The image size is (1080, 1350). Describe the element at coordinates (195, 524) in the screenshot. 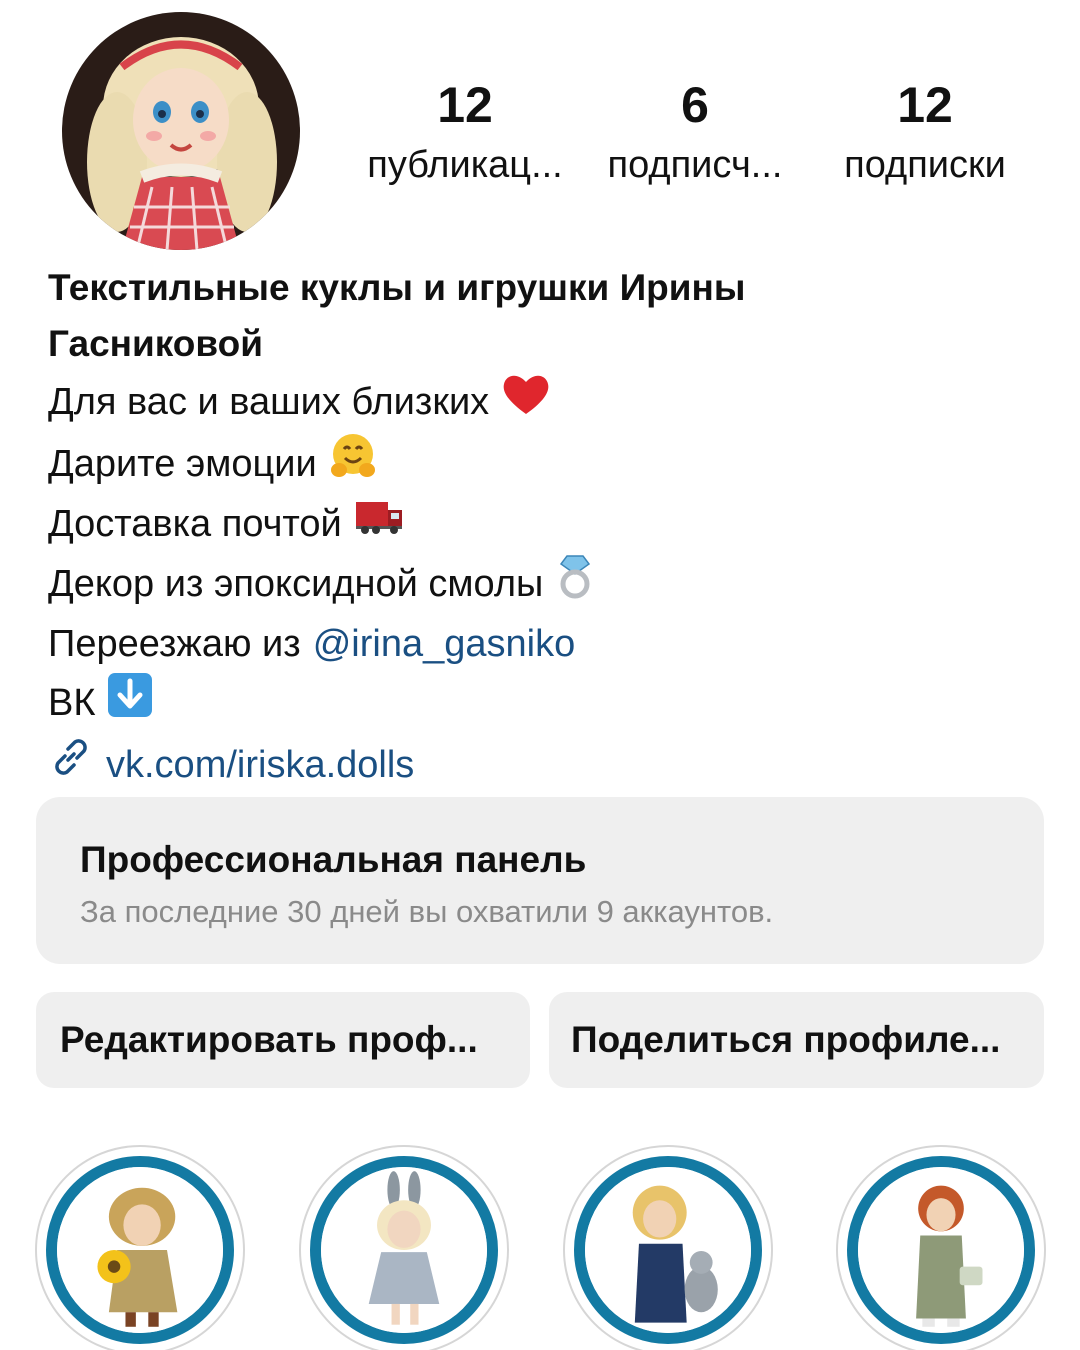

I see `bio-line-text: Доставка почтой` at that location.